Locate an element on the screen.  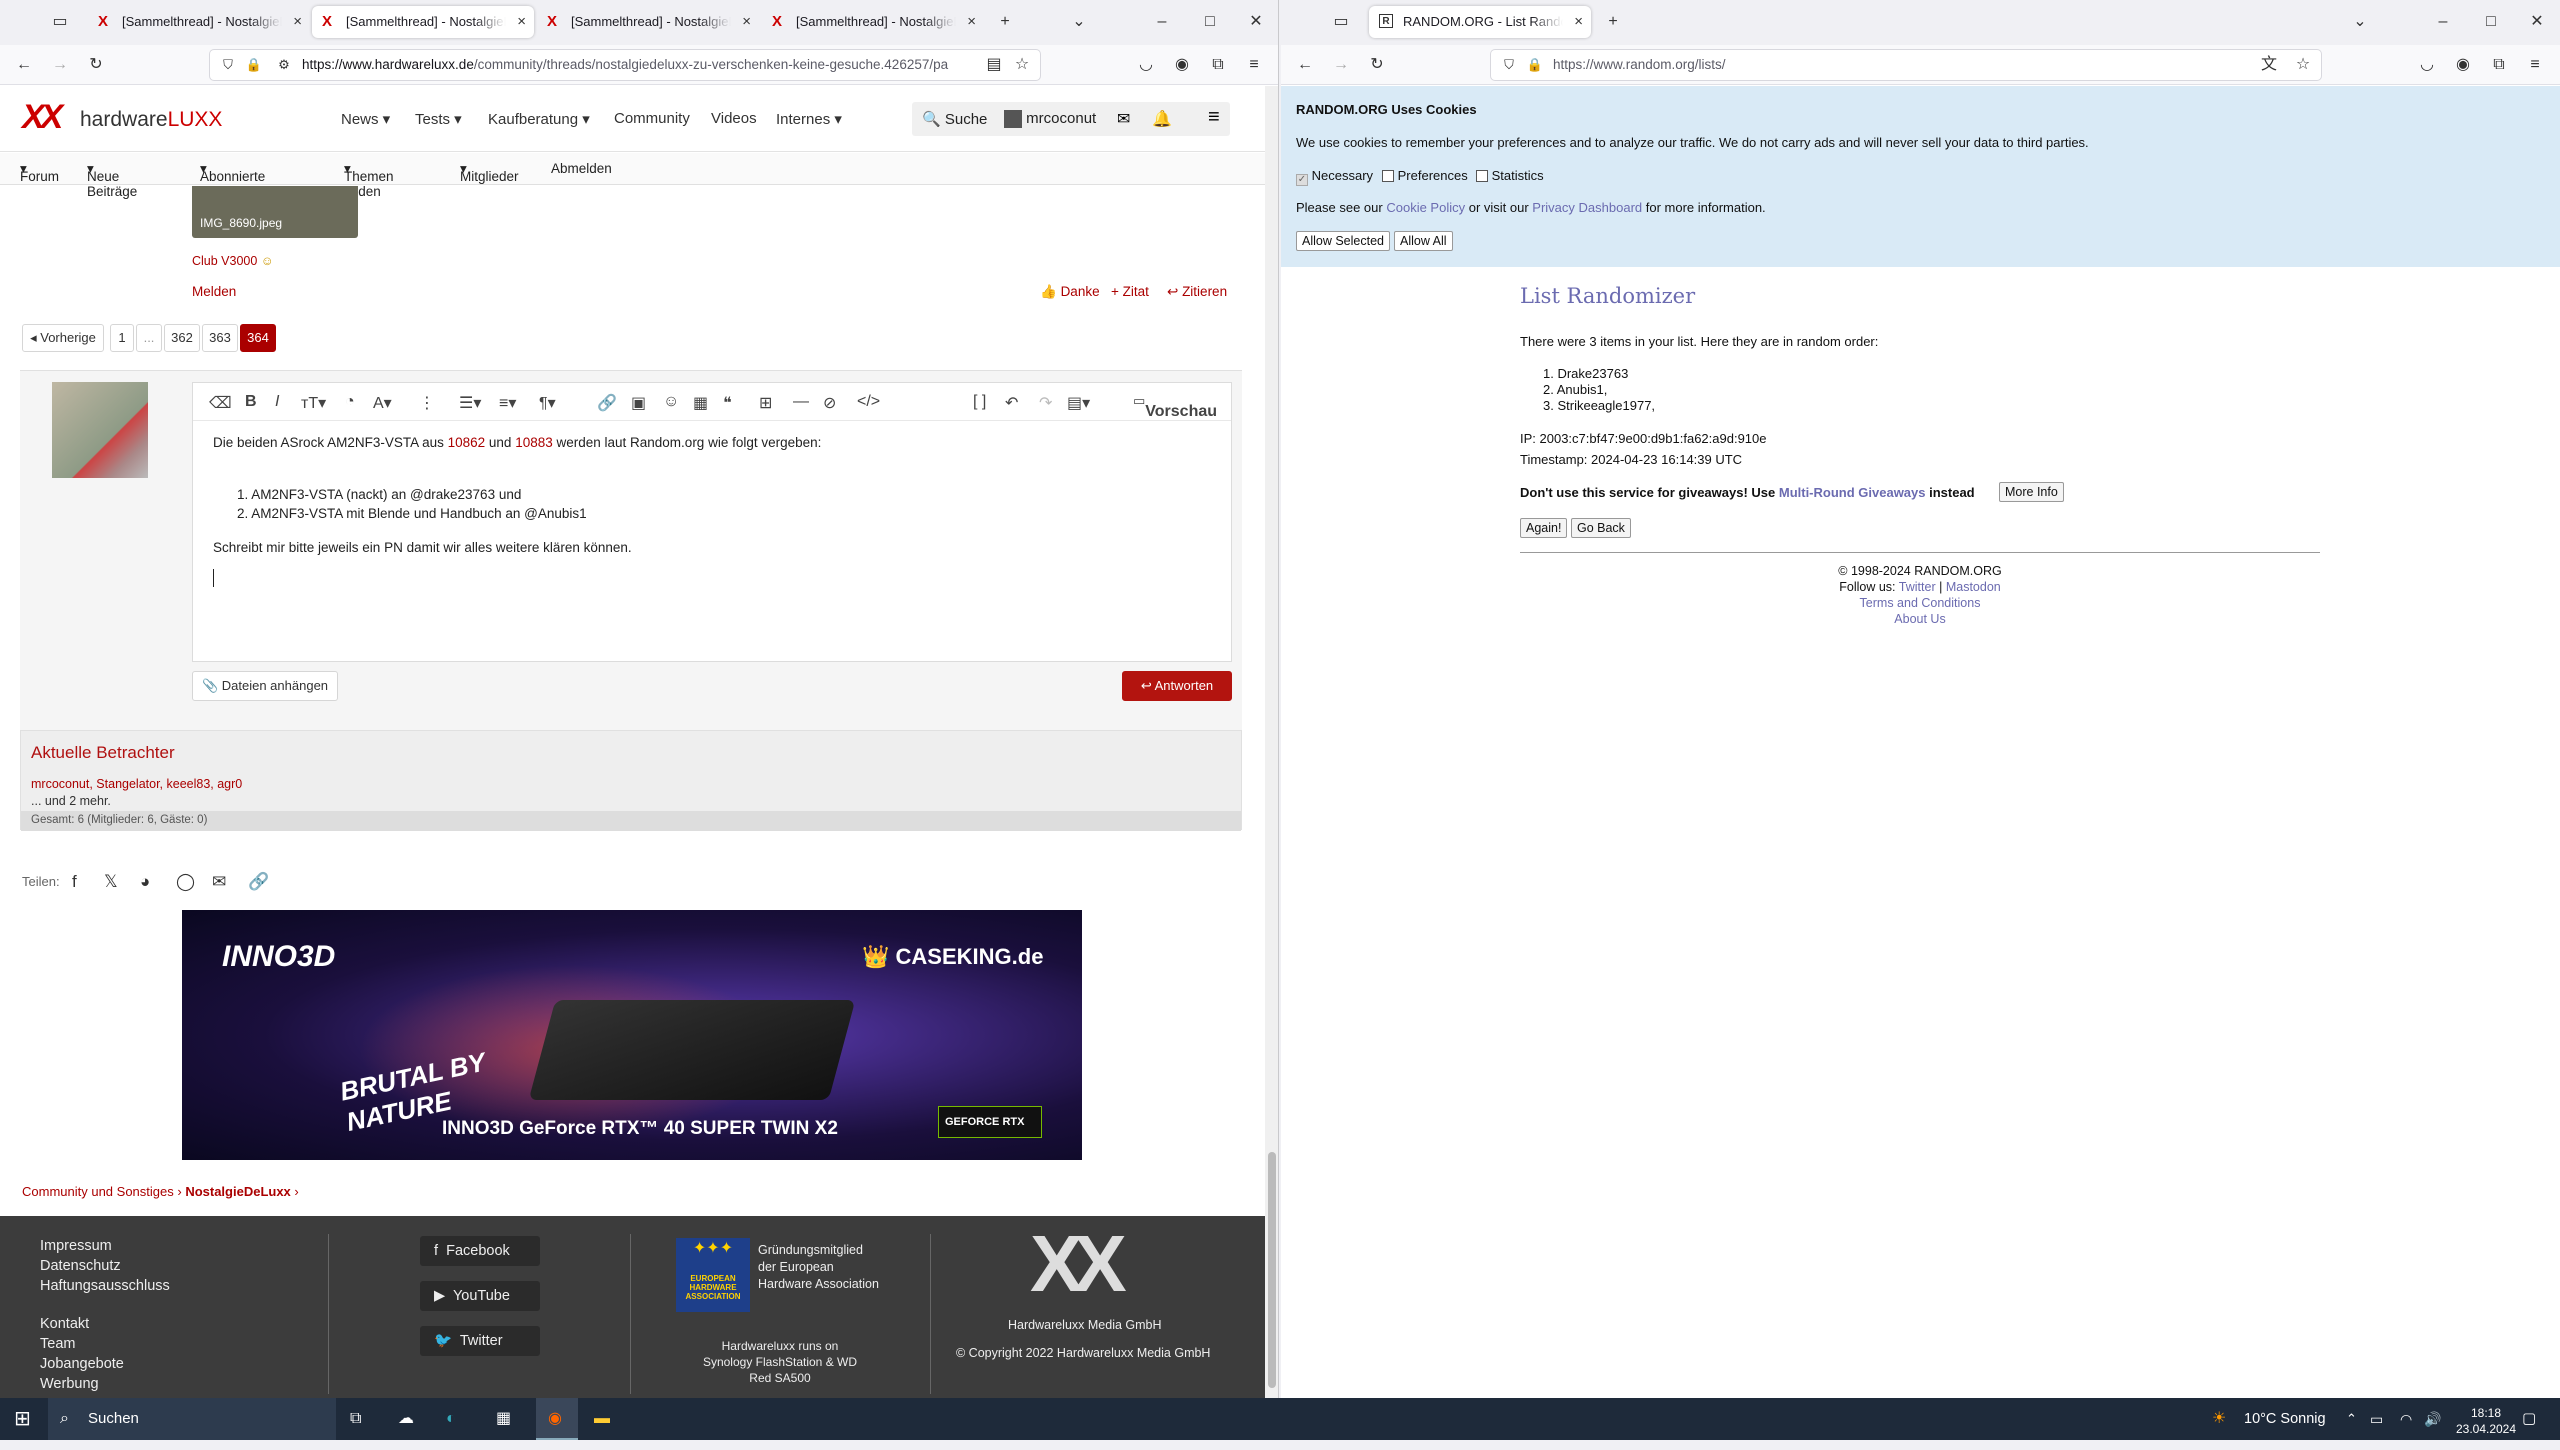
thread-link-10862: 10862 is located at coordinates (467, 442).